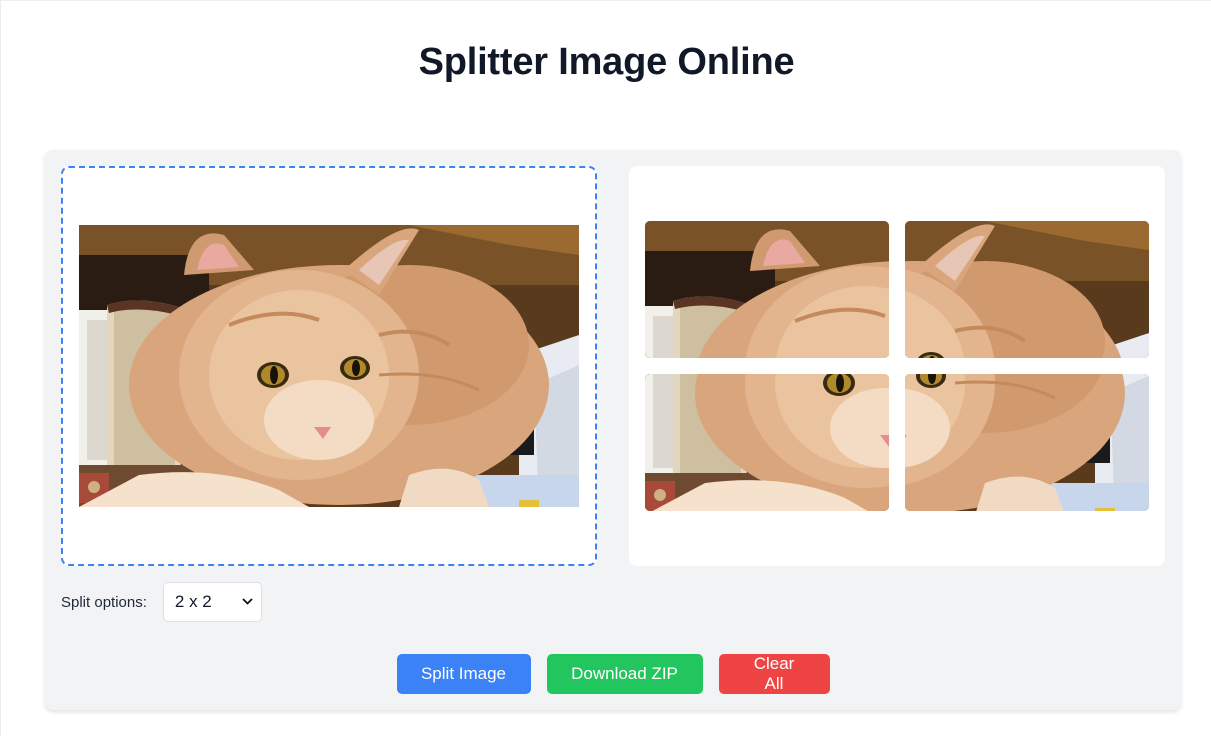  I want to click on split-options-select: 2 x 2, so click(212, 602).